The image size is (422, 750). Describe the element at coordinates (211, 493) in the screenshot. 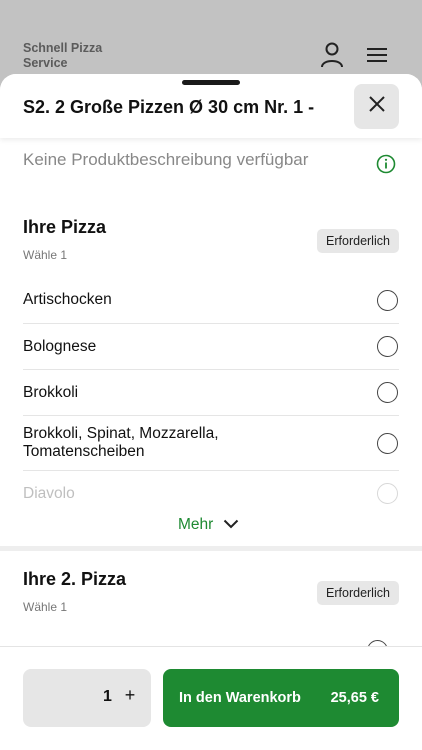

I see `option-row: Diavolo` at that location.